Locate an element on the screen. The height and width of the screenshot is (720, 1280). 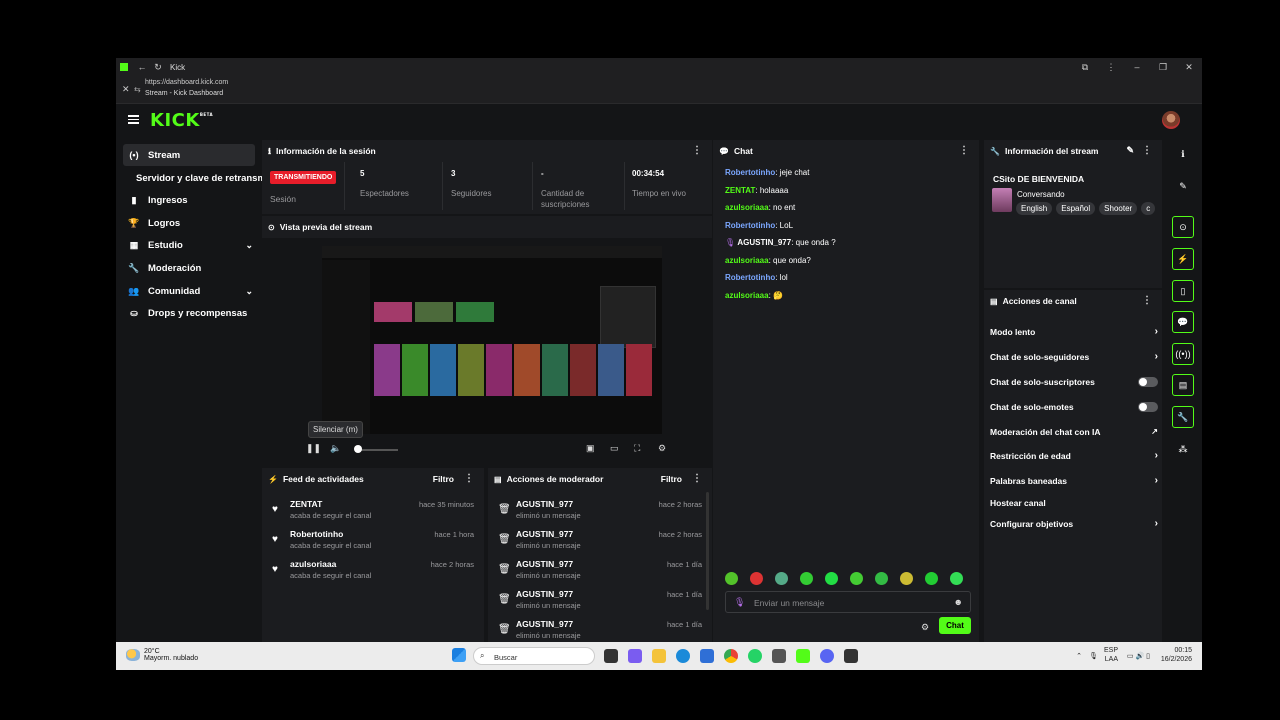
site-settings-icon: ⇆ is located at coordinates (137, 89).